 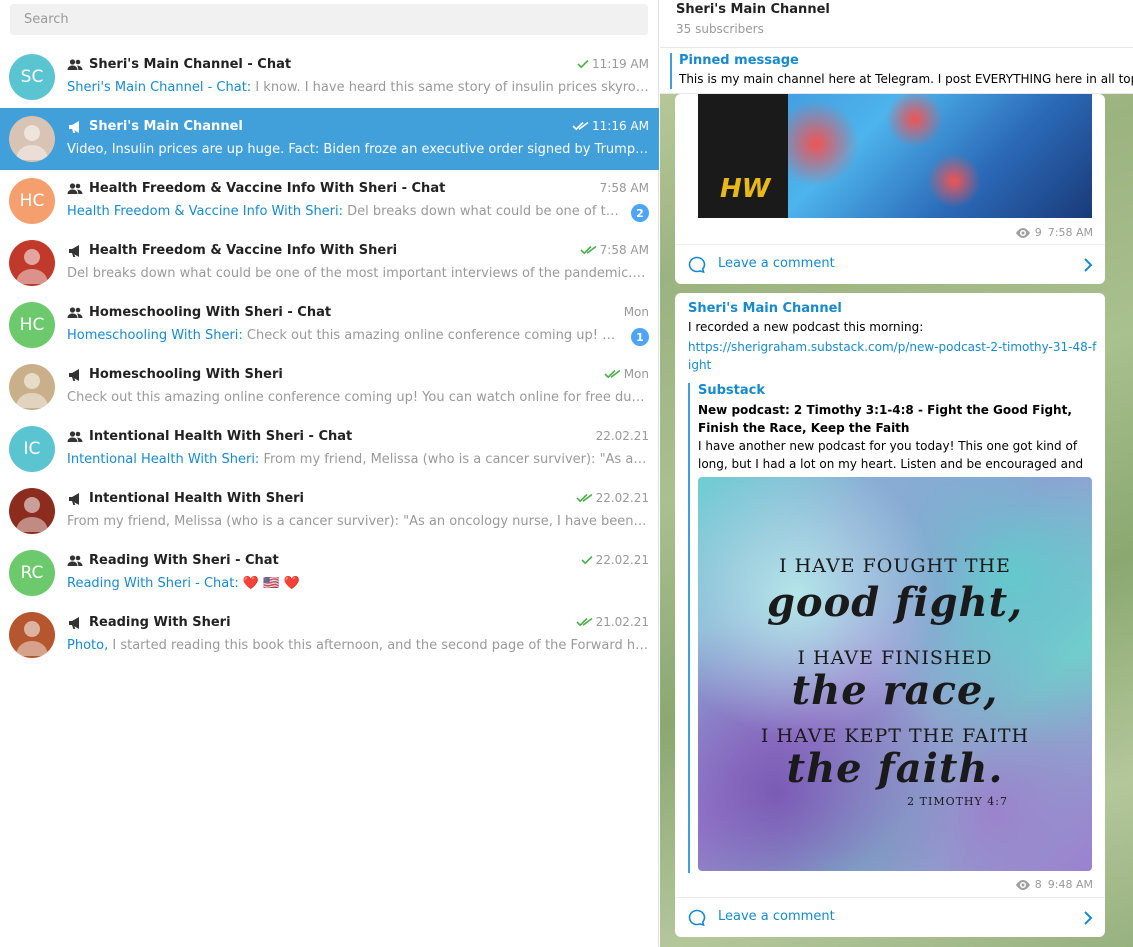 I want to click on search-input, so click(x=329, y=19).